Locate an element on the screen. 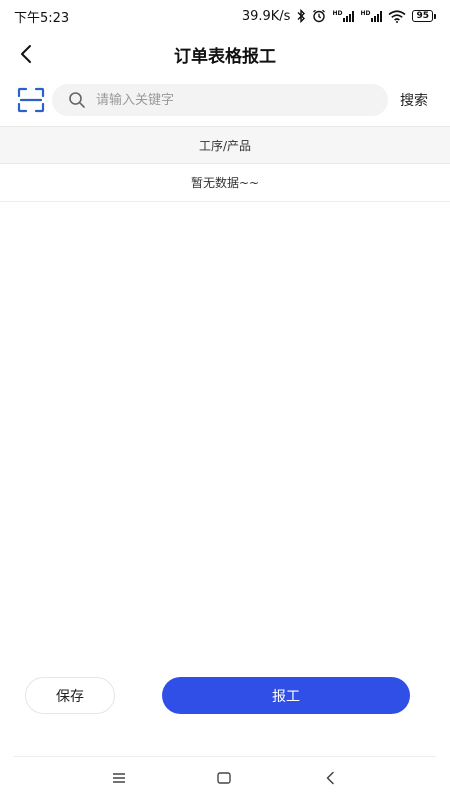 The image size is (450, 800). column-header-process-product: 工序/产品 is located at coordinates (225, 145).